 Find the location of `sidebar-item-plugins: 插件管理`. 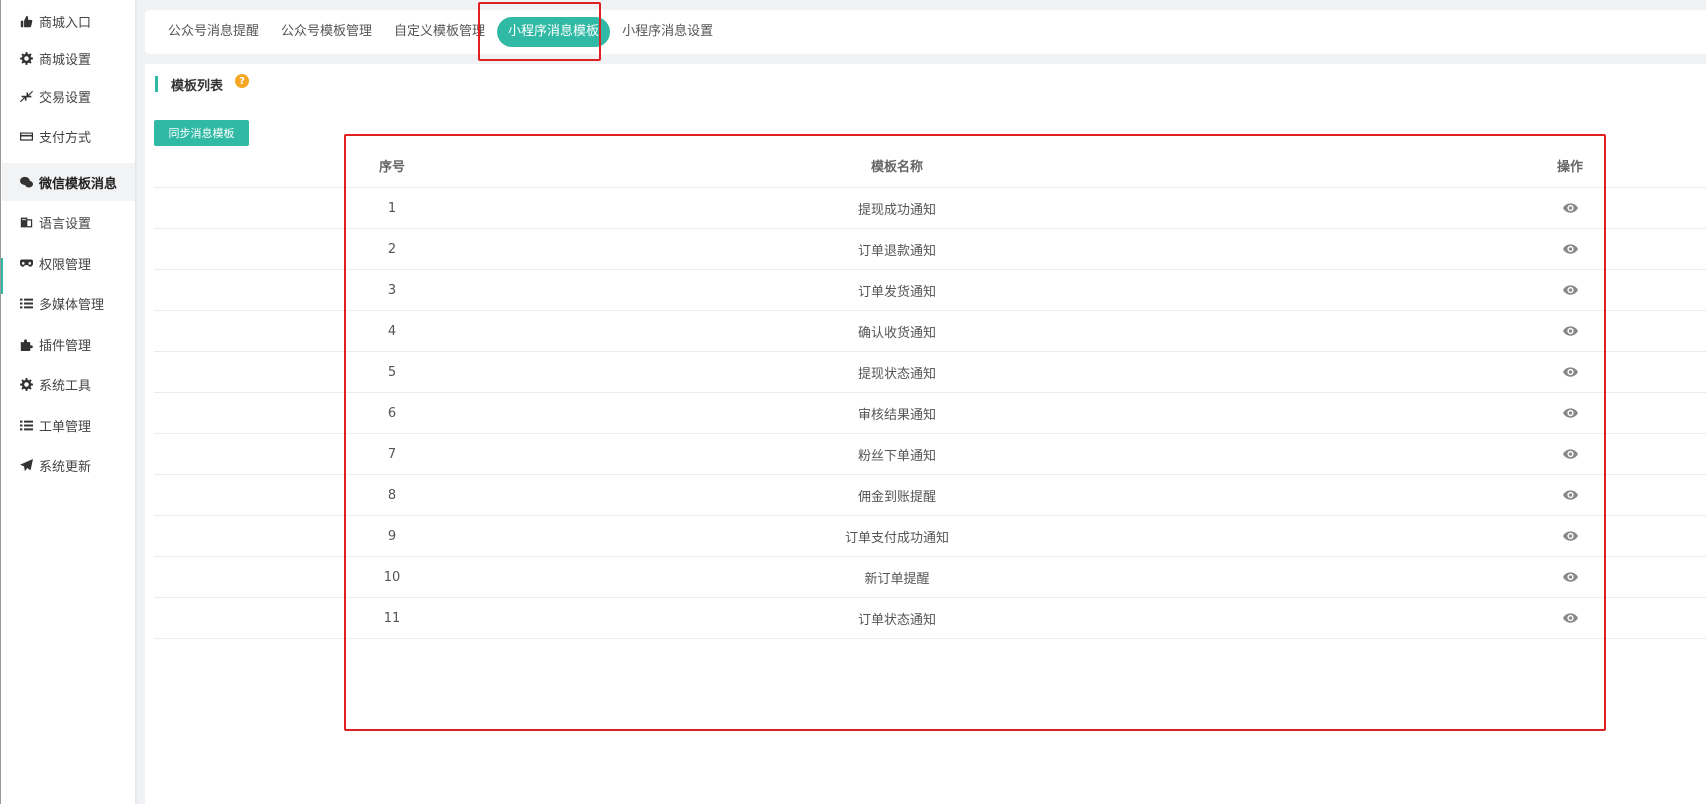

sidebar-item-plugins: 插件管理 is located at coordinates (68, 344).